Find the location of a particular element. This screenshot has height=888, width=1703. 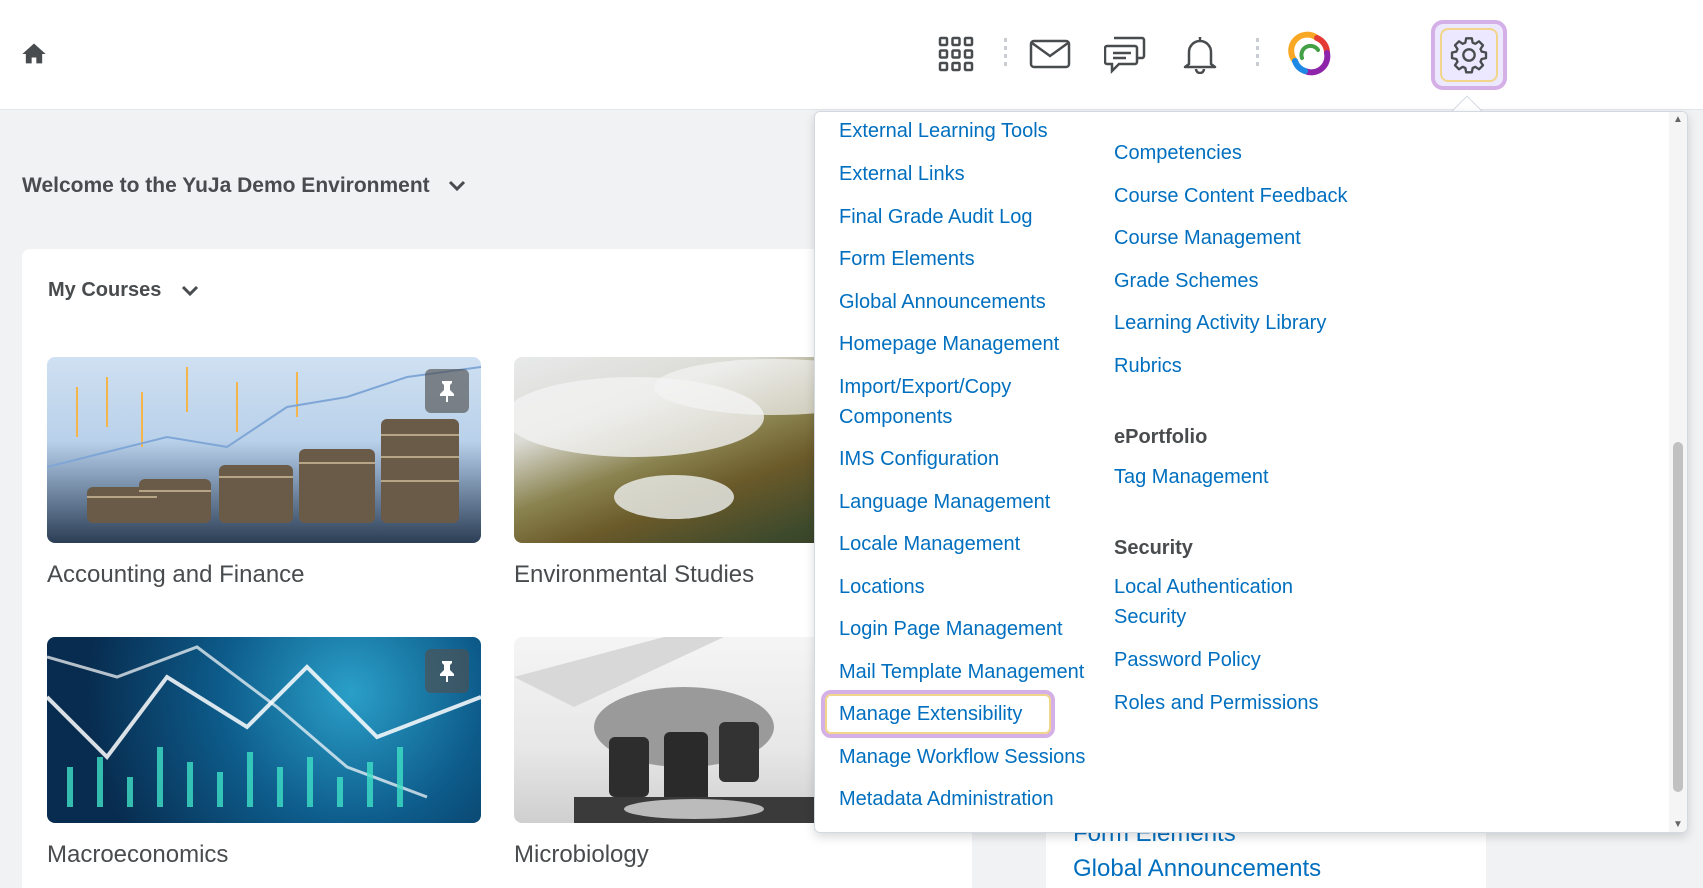

my-courses-title: My Courses is located at coordinates (105, 290).